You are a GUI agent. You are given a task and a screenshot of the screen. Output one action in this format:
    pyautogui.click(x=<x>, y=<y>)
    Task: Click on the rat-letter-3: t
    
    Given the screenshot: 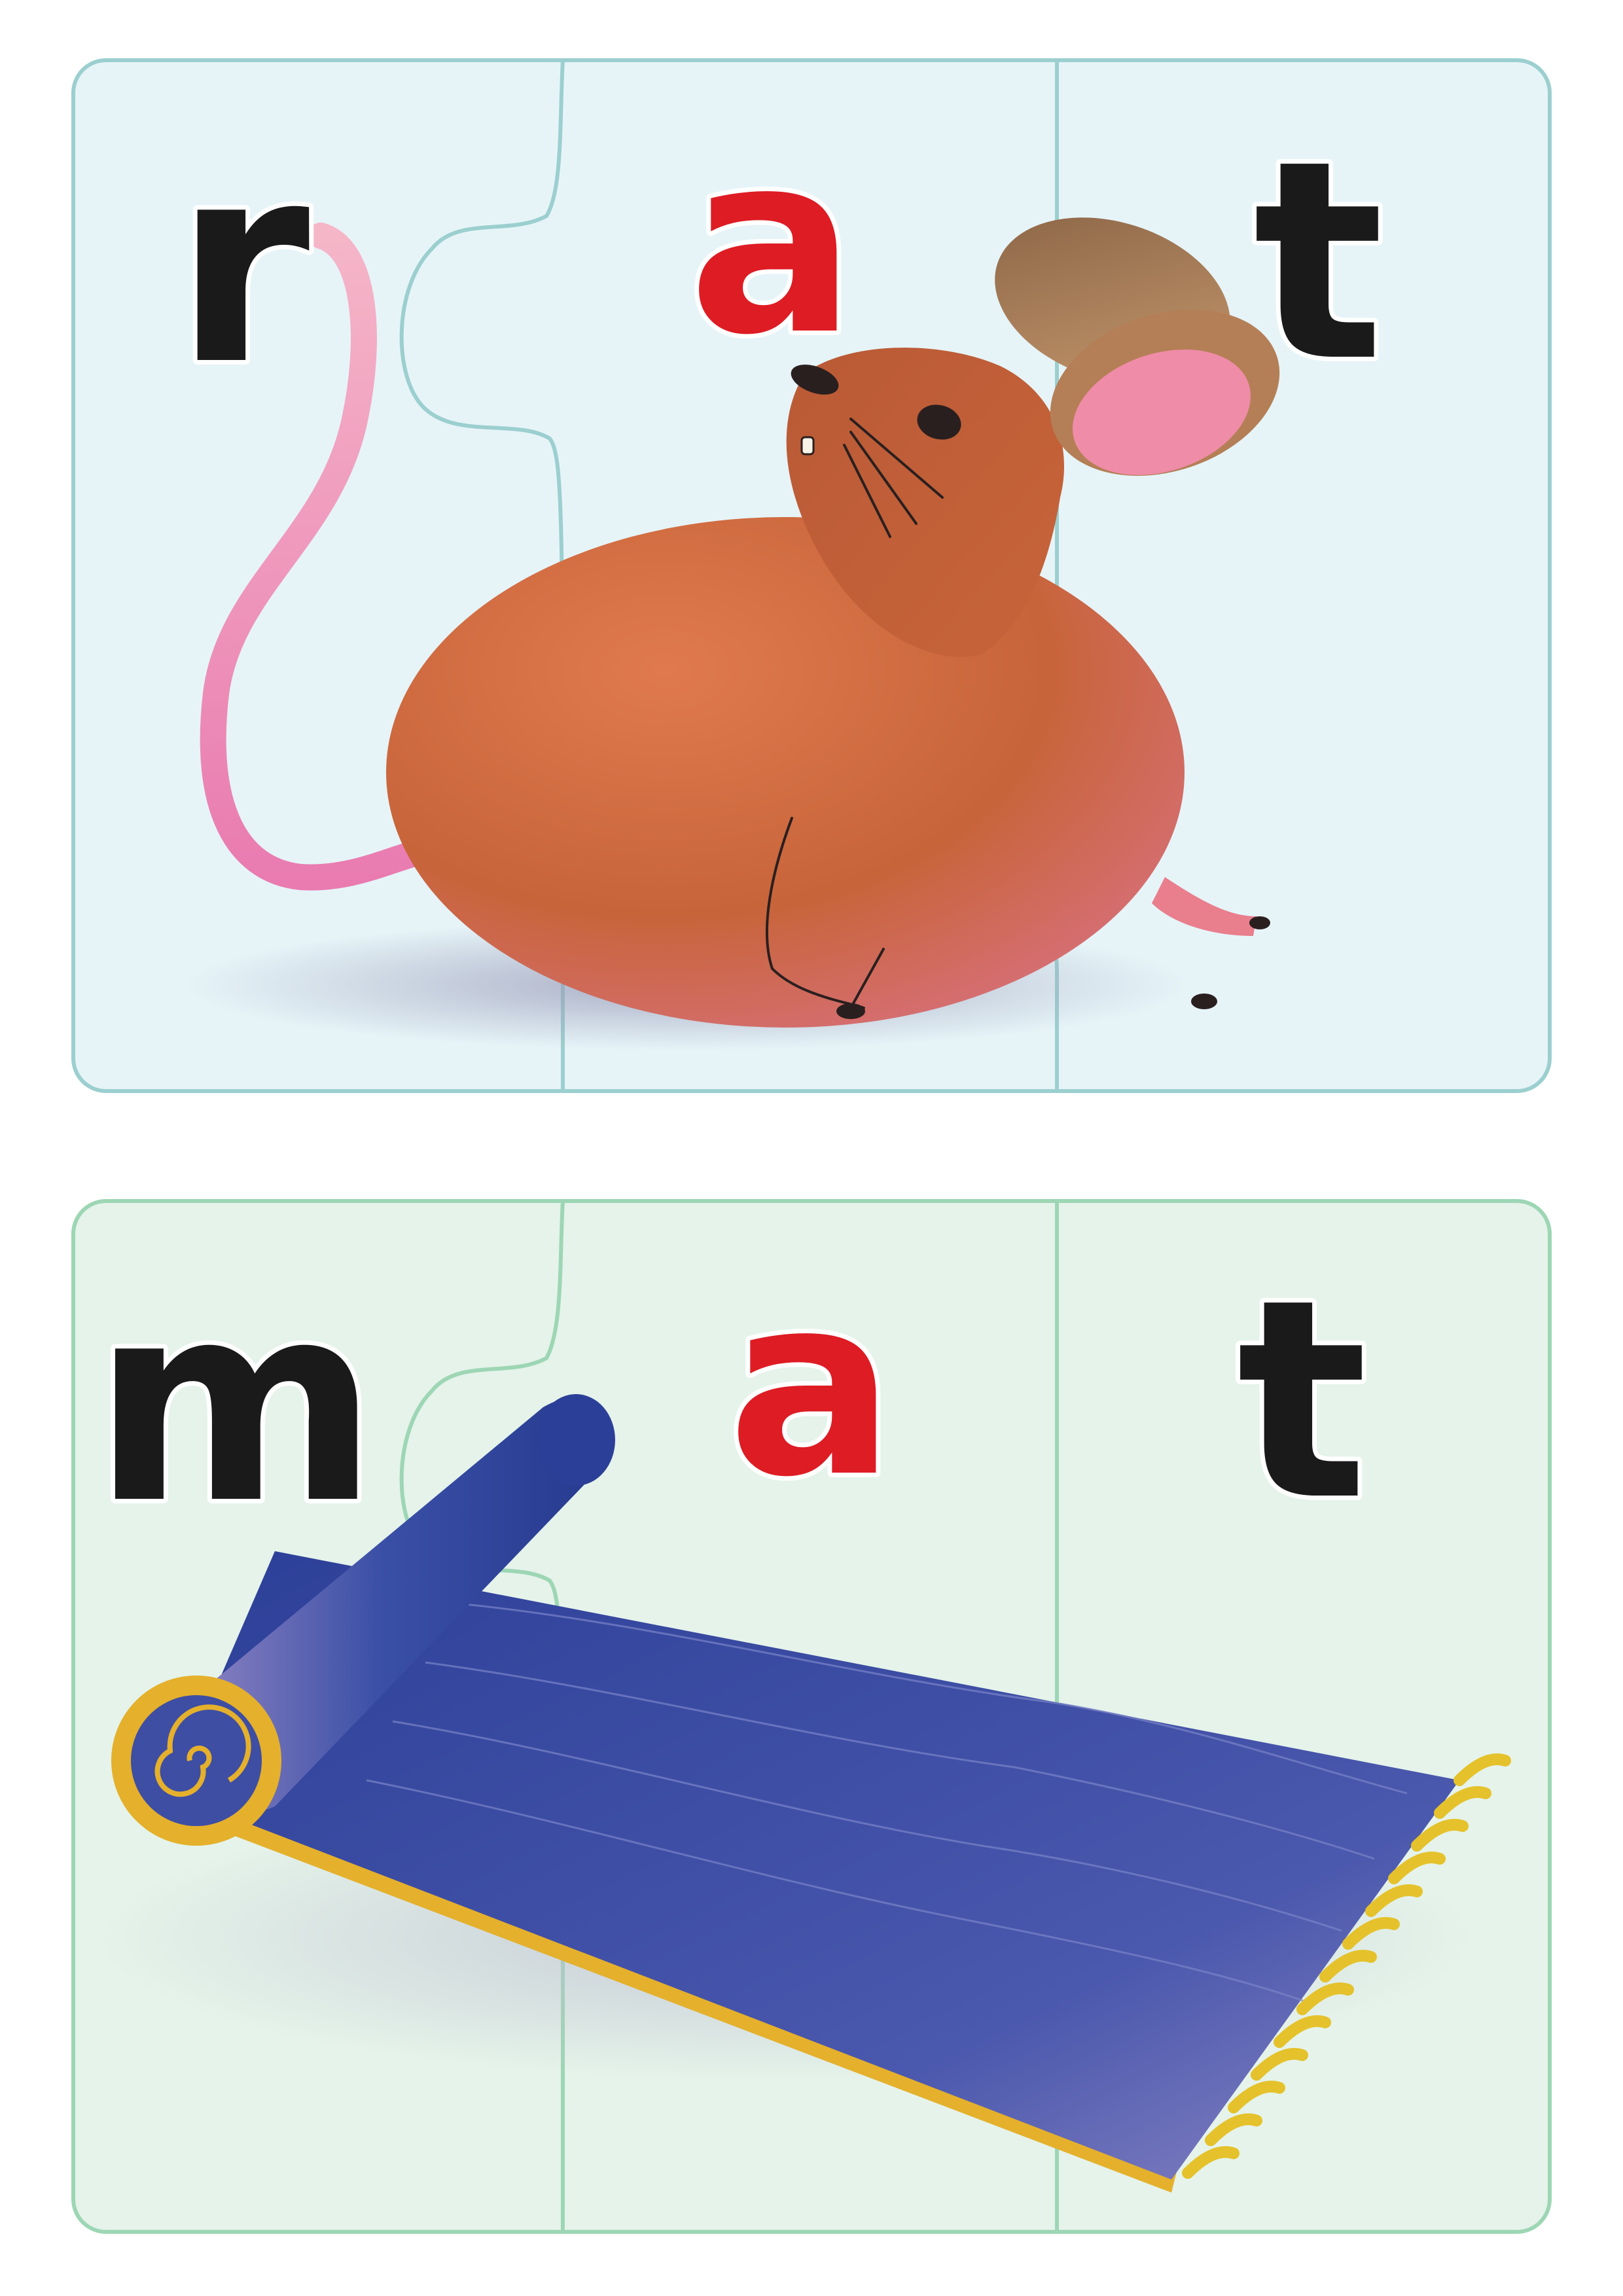 What is the action you would take?
    pyautogui.click(x=1319, y=262)
    